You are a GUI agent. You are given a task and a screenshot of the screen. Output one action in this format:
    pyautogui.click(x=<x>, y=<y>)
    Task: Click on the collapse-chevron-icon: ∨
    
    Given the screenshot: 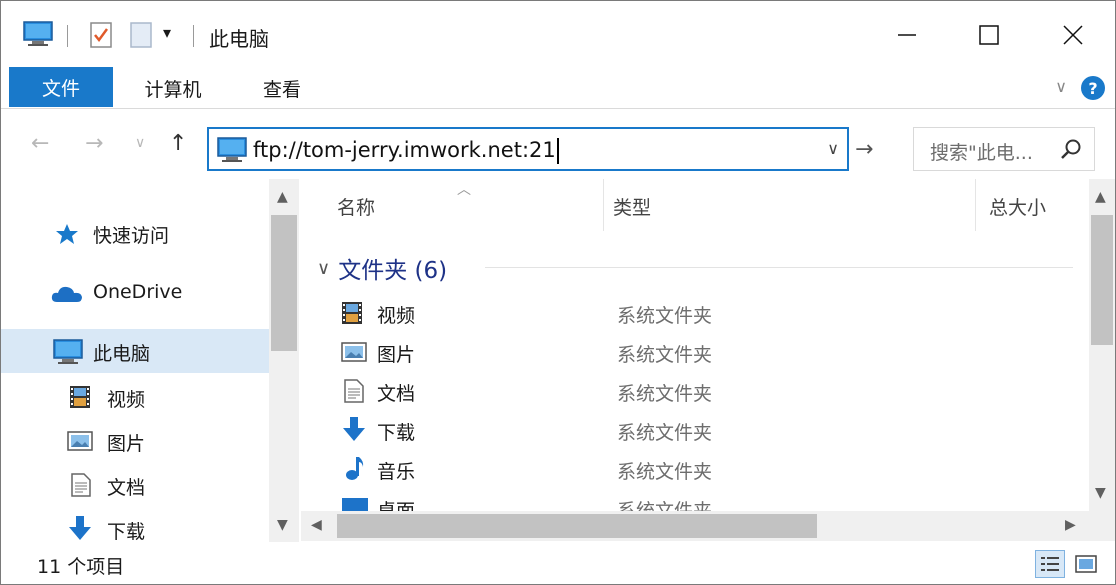 What is the action you would take?
    pyautogui.click(x=324, y=268)
    